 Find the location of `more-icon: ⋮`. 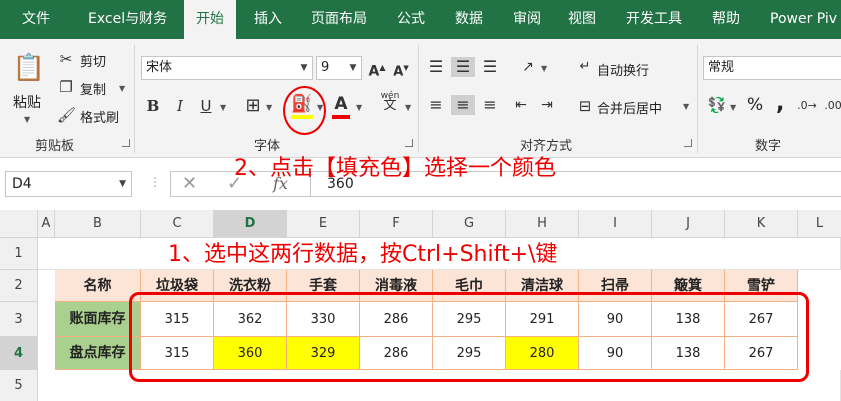

more-icon: ⋮ is located at coordinates (155, 182).